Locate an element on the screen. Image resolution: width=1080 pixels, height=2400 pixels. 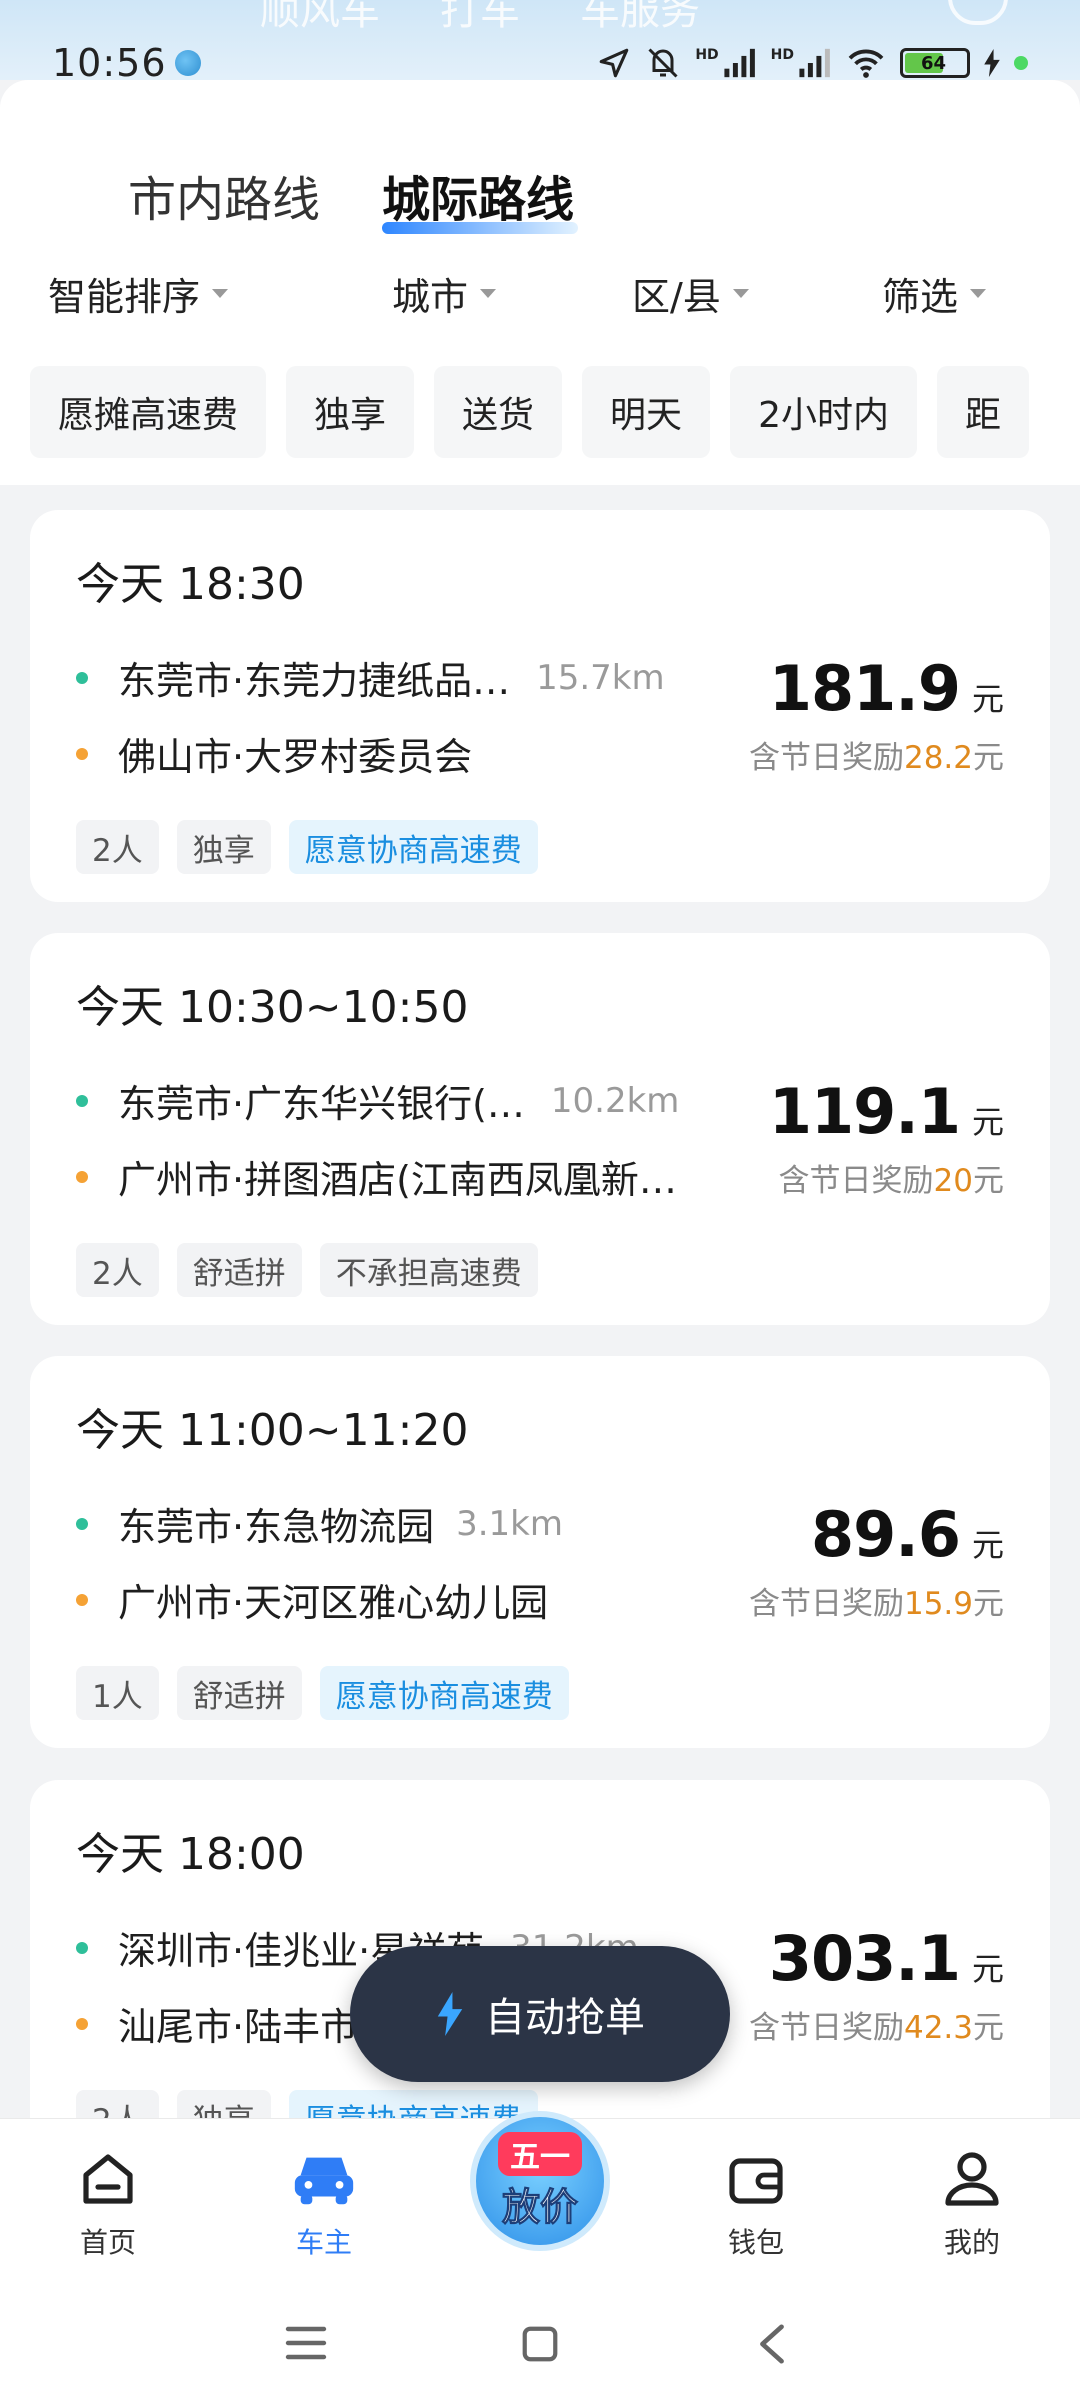
district-dropdown: 区/县 is located at coordinates (690, 293).